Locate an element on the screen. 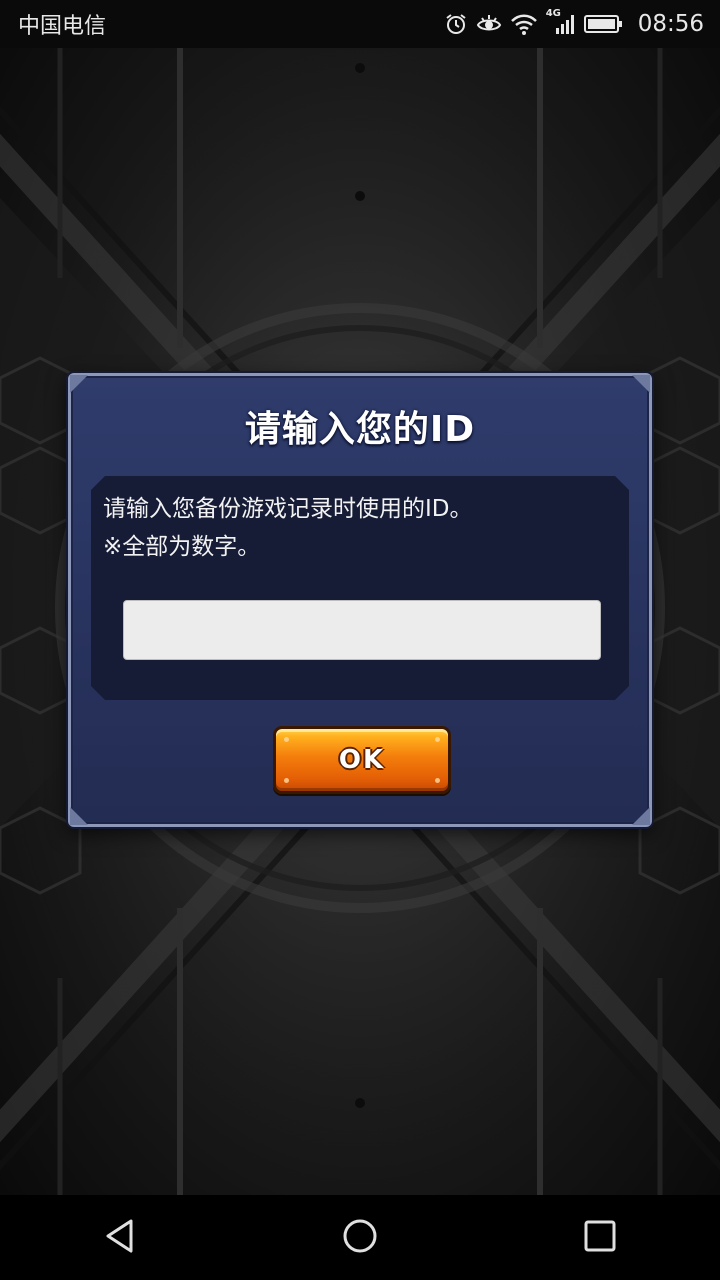 The height and width of the screenshot is (1280, 720). network-type-label: 4G is located at coordinates (553, 13).